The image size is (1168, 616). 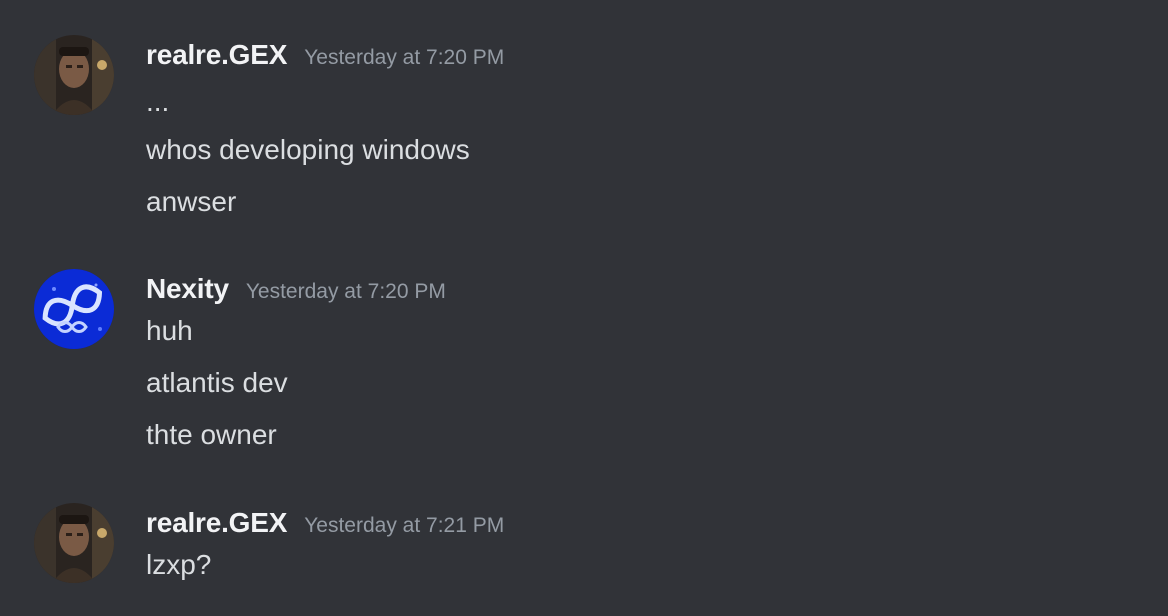 What do you see at coordinates (179, 564) in the screenshot?
I see `message-text: lzxp?` at bounding box center [179, 564].